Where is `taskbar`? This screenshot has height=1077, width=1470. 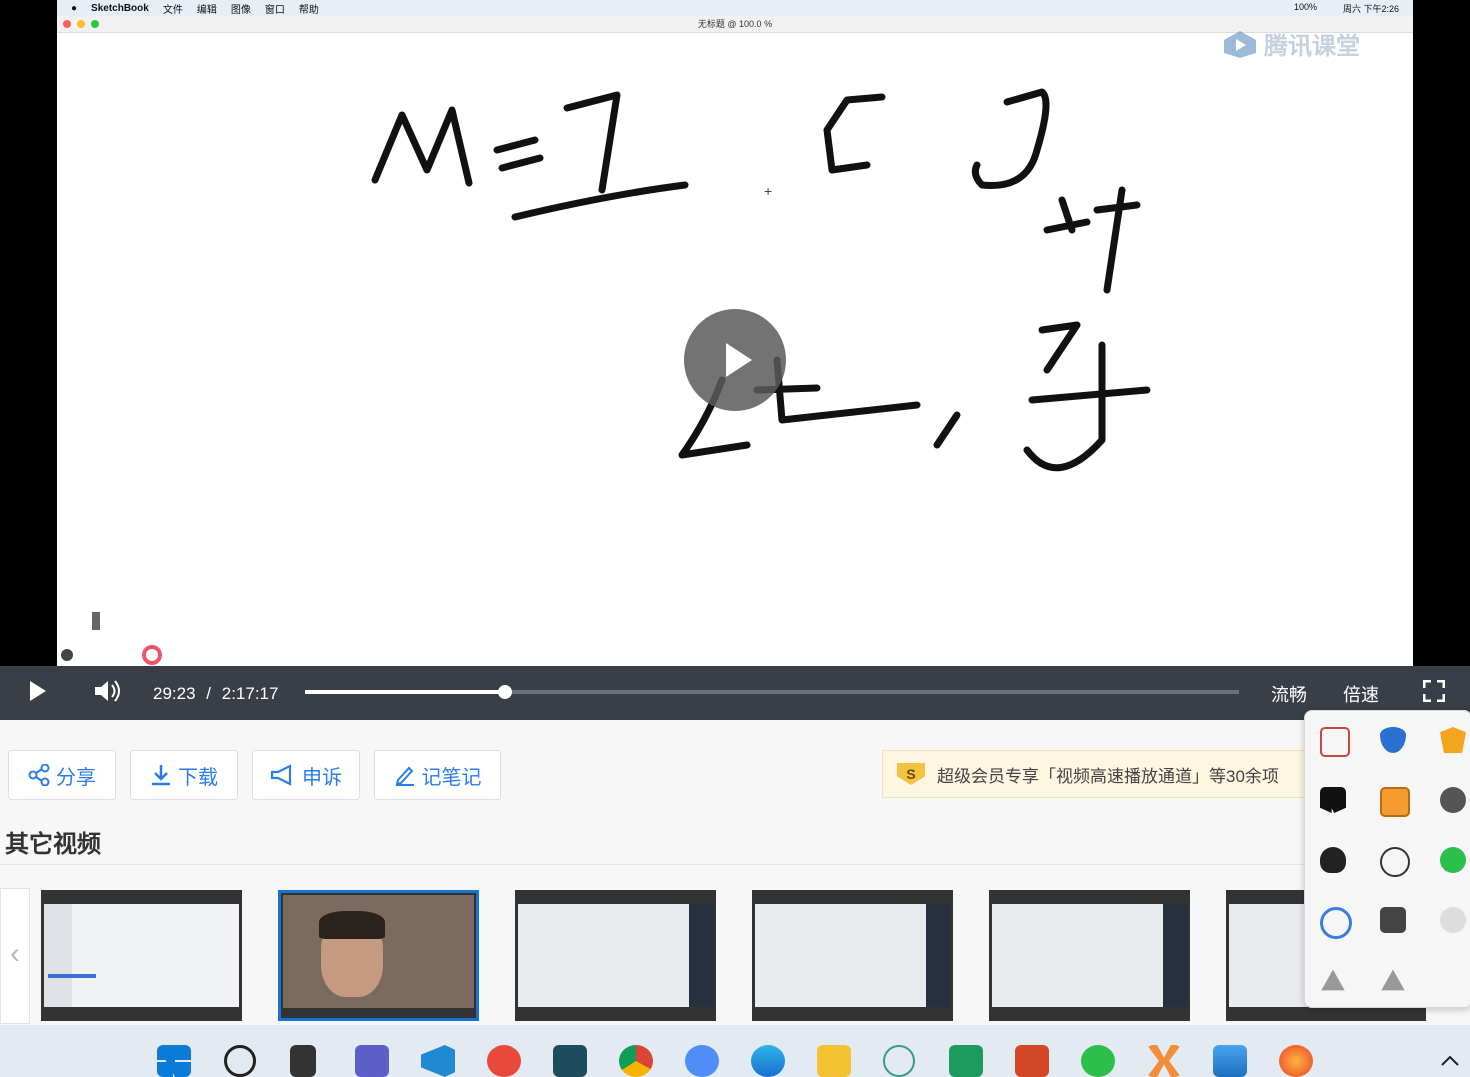 taskbar is located at coordinates (735, 1051).